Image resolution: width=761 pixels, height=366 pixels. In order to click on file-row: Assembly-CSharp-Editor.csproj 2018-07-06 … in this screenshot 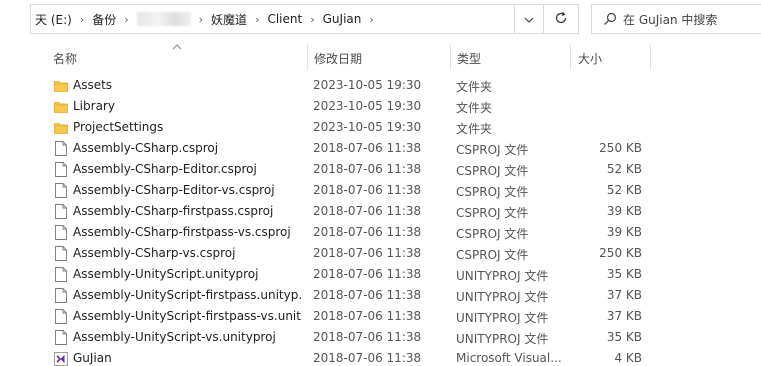, I will do `click(380, 169)`.